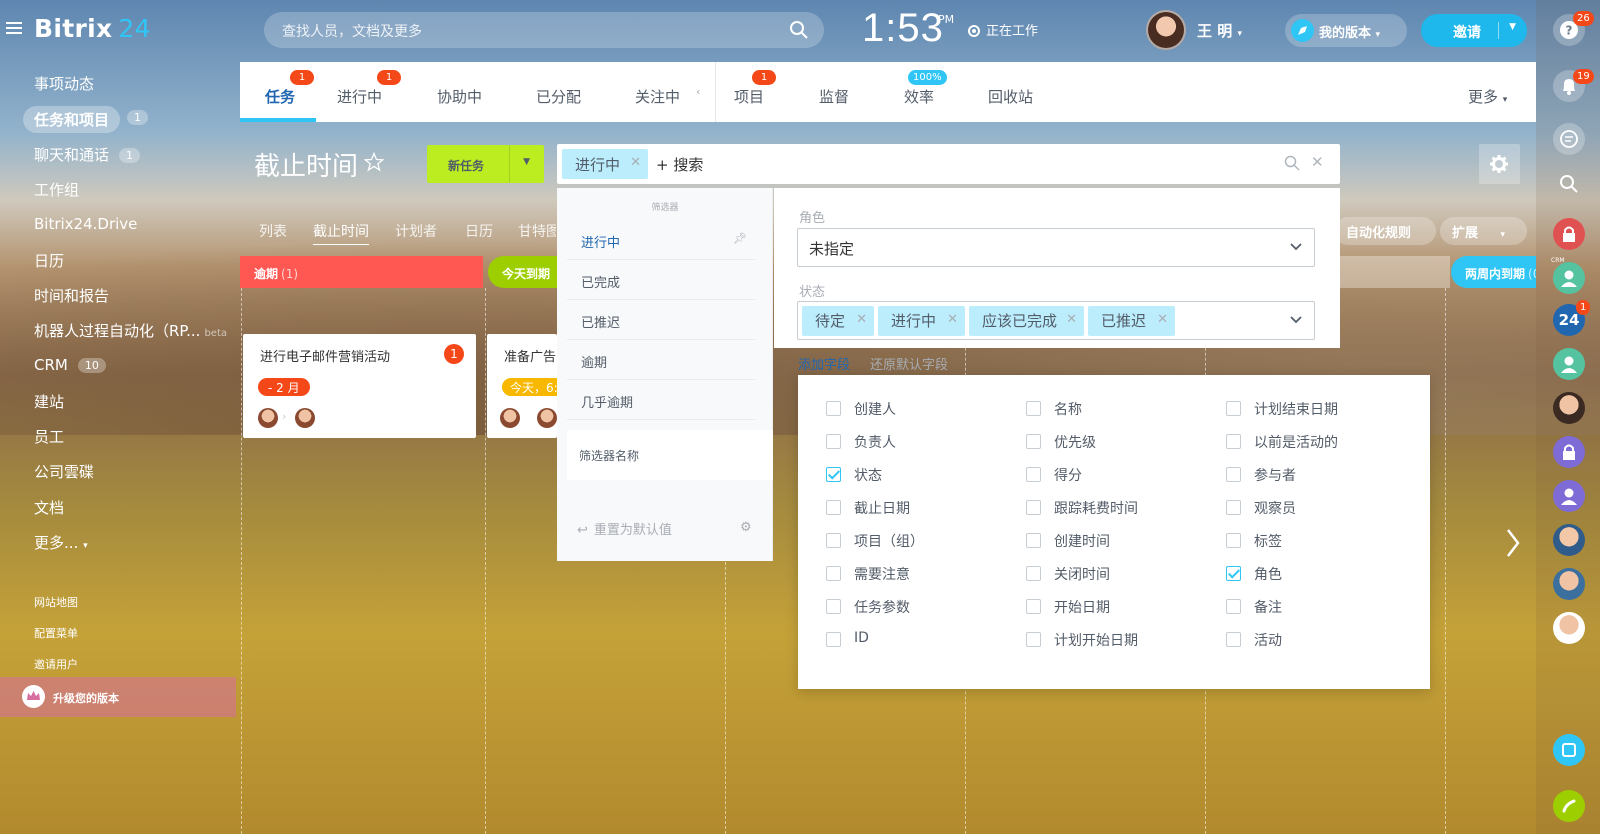 The image size is (1600, 834). What do you see at coordinates (1499, 164) in the screenshot?
I see `settings-gear-icon` at bounding box center [1499, 164].